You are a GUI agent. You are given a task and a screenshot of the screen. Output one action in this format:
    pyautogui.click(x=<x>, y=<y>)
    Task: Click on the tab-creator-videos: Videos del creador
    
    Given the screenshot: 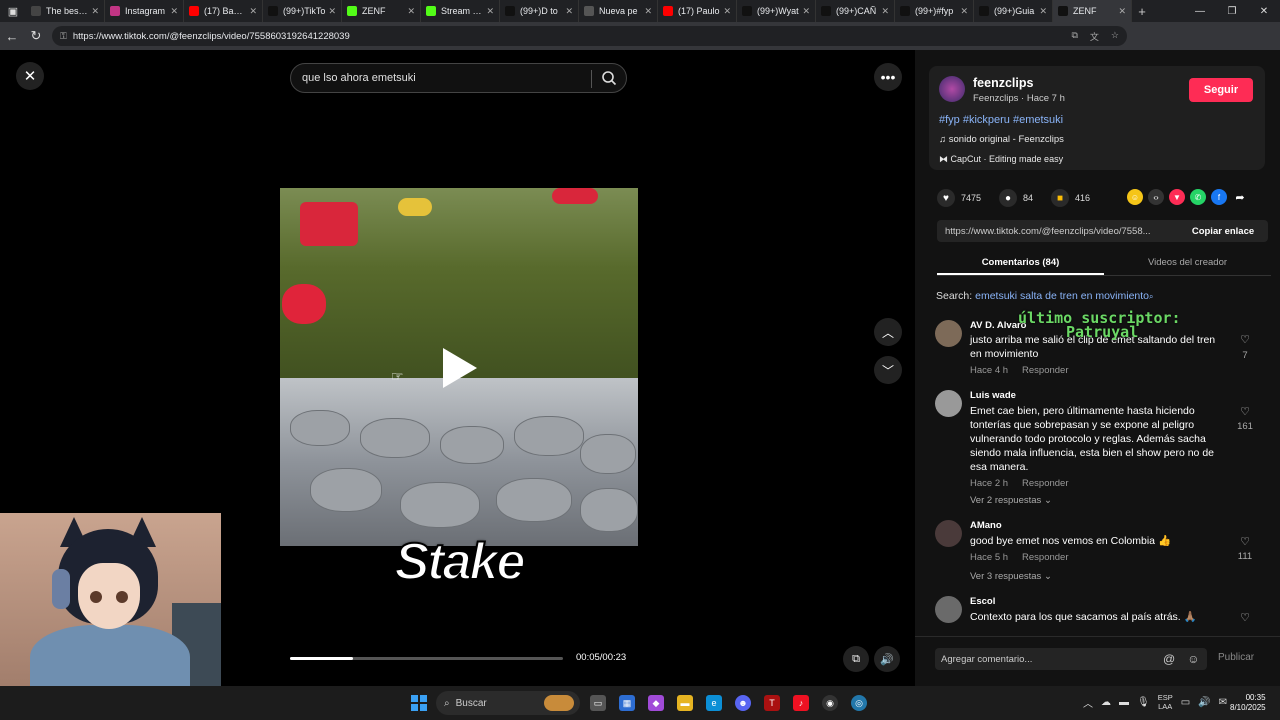 What is the action you would take?
    pyautogui.click(x=1187, y=263)
    